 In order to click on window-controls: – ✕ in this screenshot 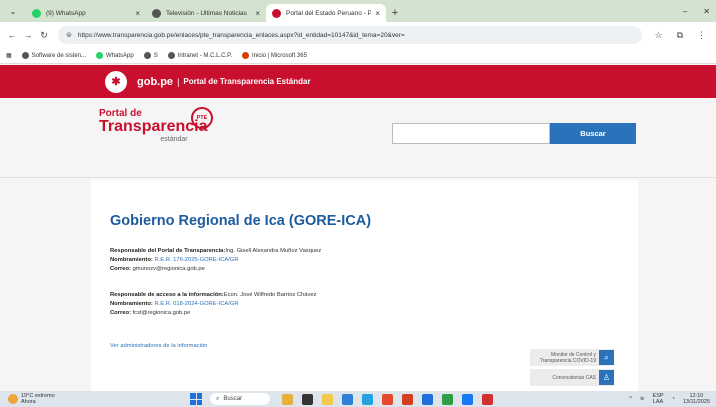, I will do `click(699, 11)`.